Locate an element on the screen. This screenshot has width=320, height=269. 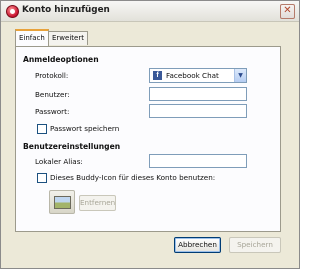
tab-einfach-label: Einfach is located at coordinates (32, 38).